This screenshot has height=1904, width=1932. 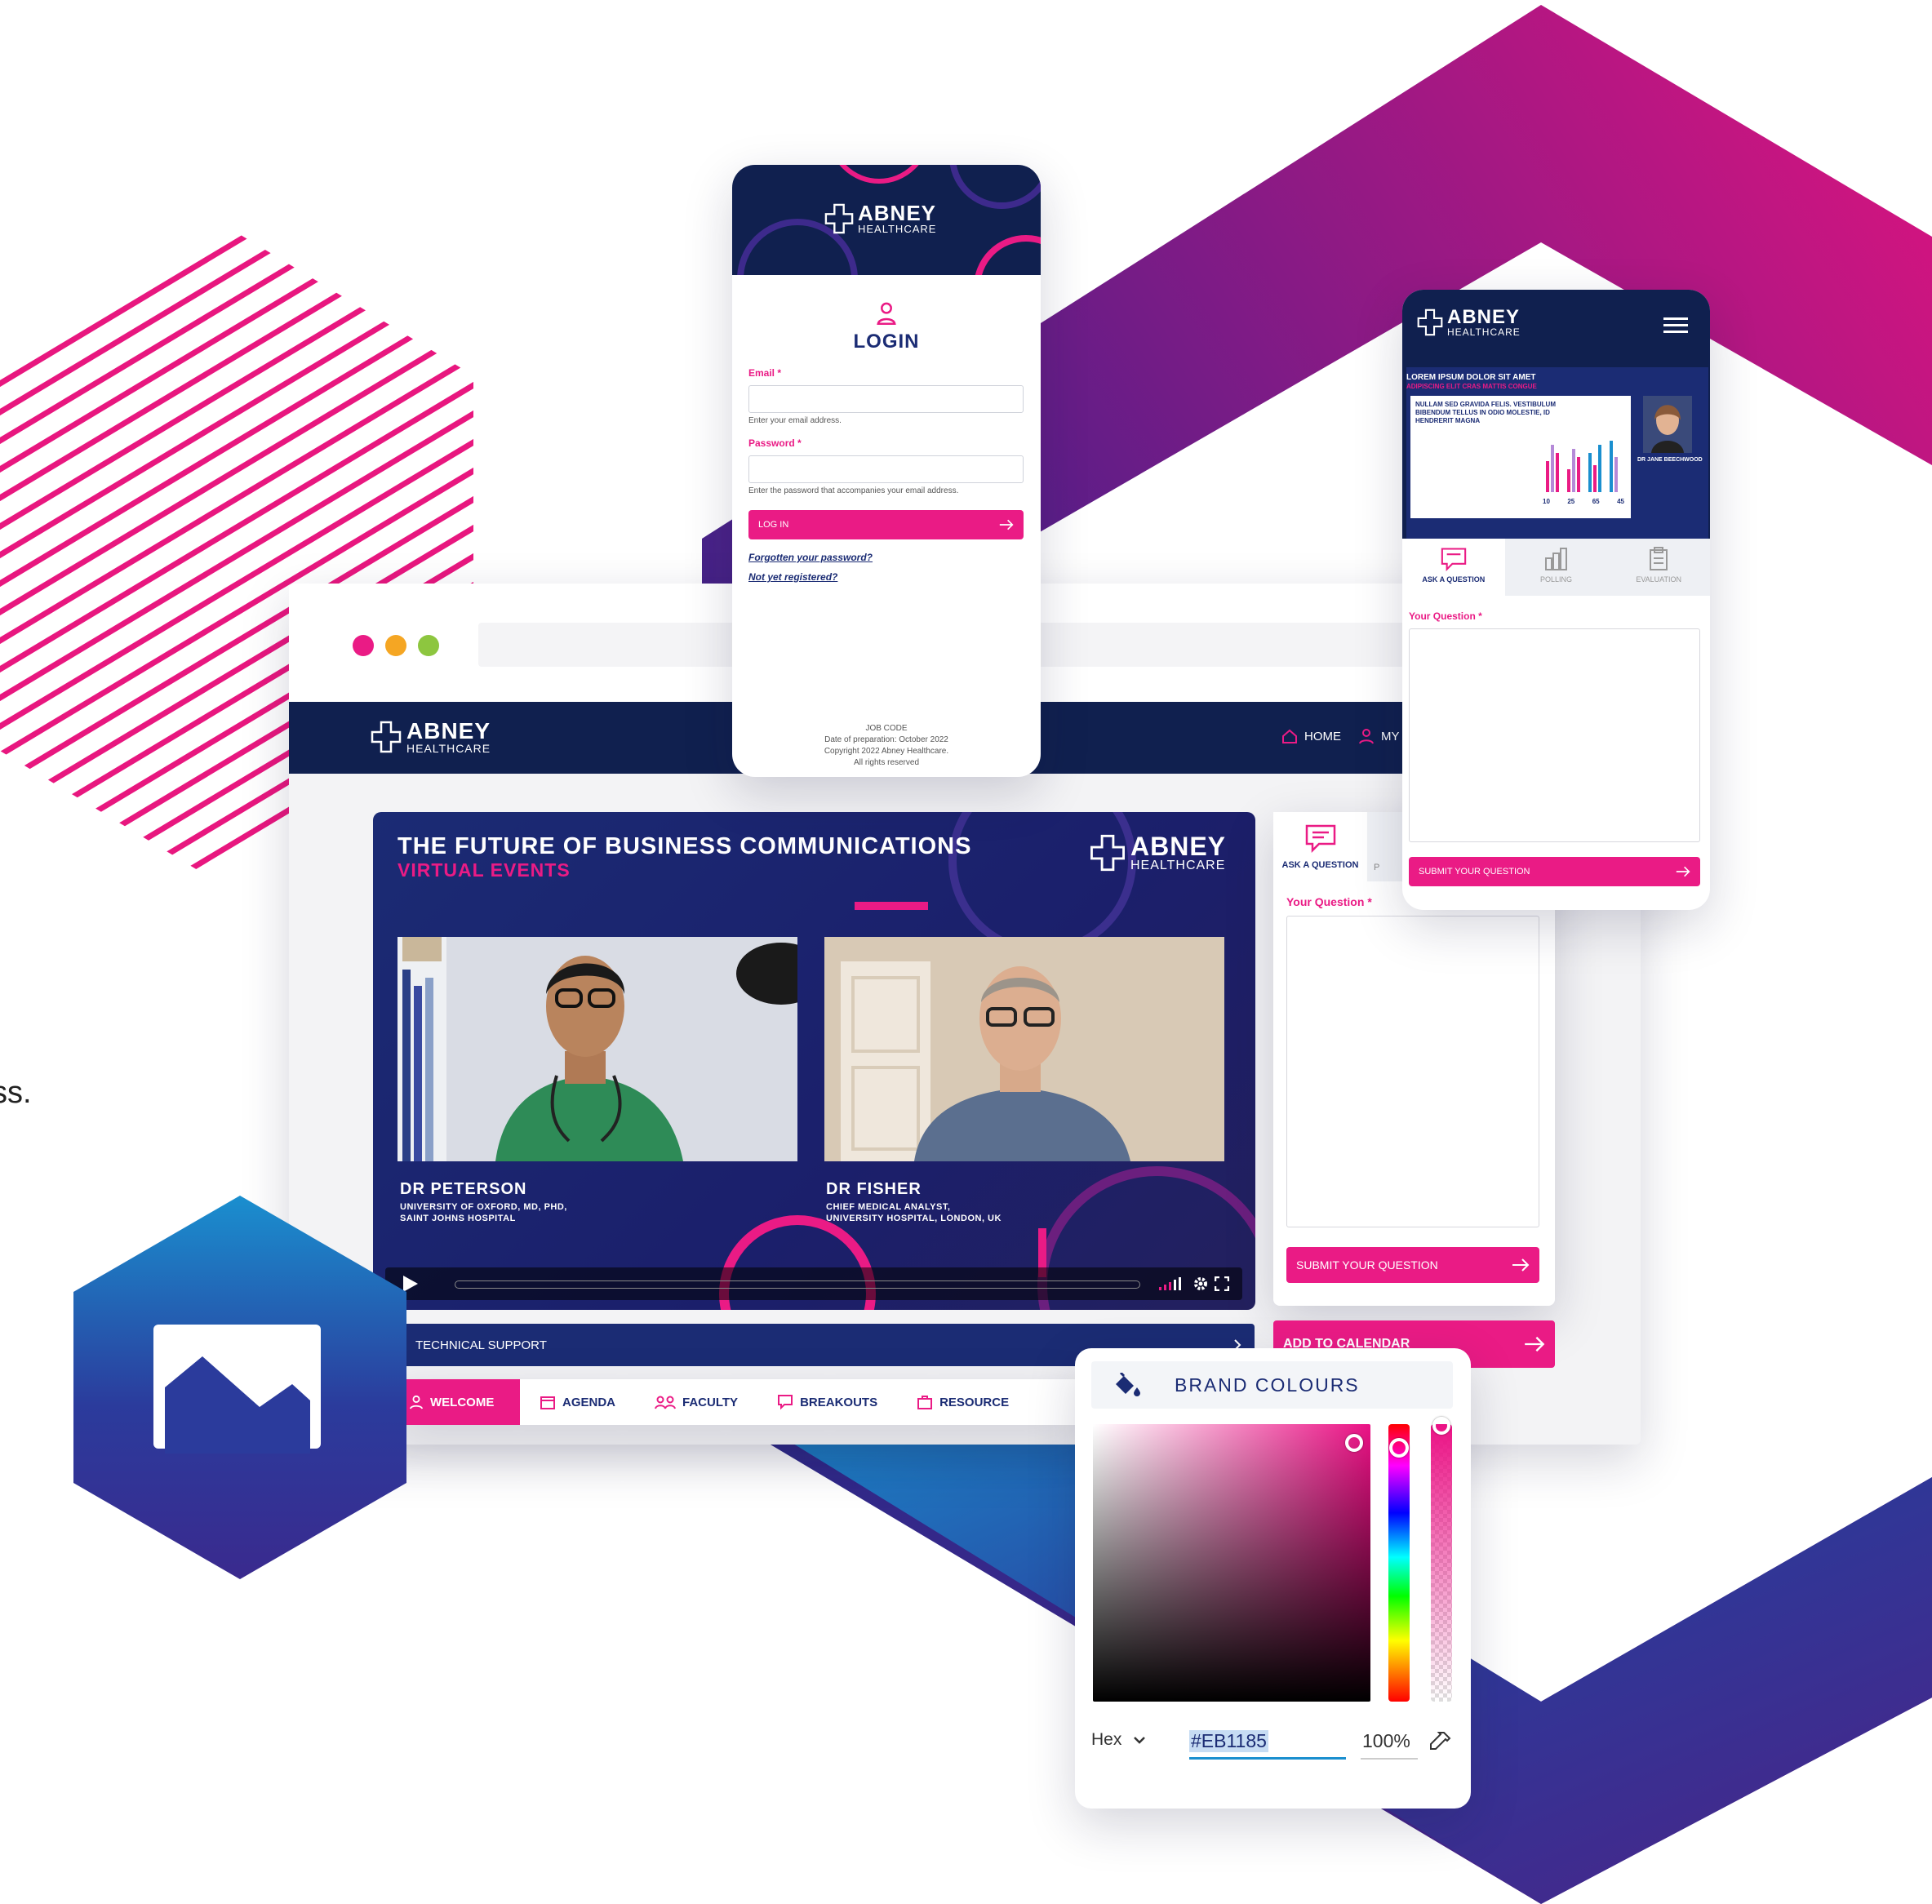 I want to click on arrow-right-icon, so click(x=1683, y=871).